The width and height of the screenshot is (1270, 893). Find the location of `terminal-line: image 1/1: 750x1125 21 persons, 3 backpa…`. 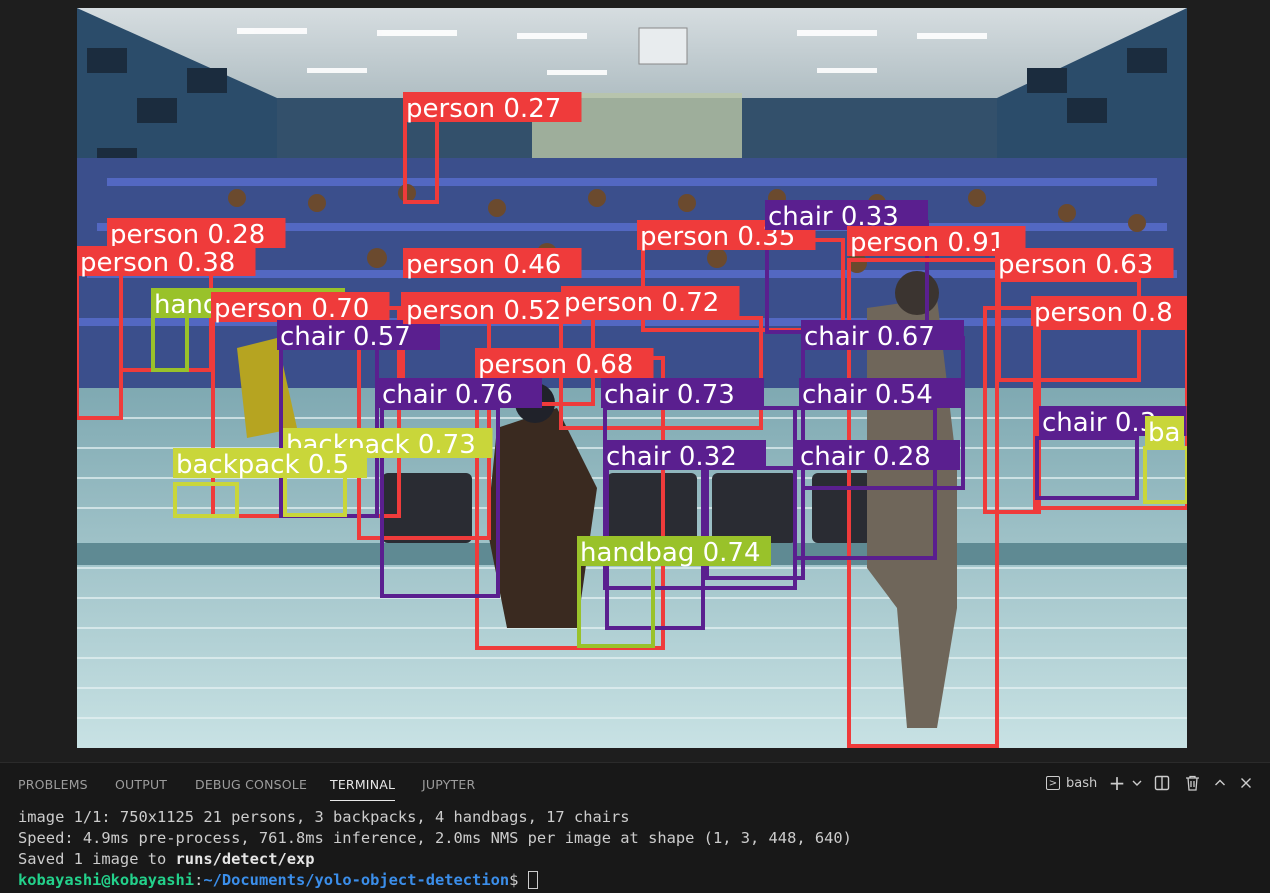

terminal-line: image 1/1: 750x1125 21 persons, 3 backpa… is located at coordinates (324, 817).